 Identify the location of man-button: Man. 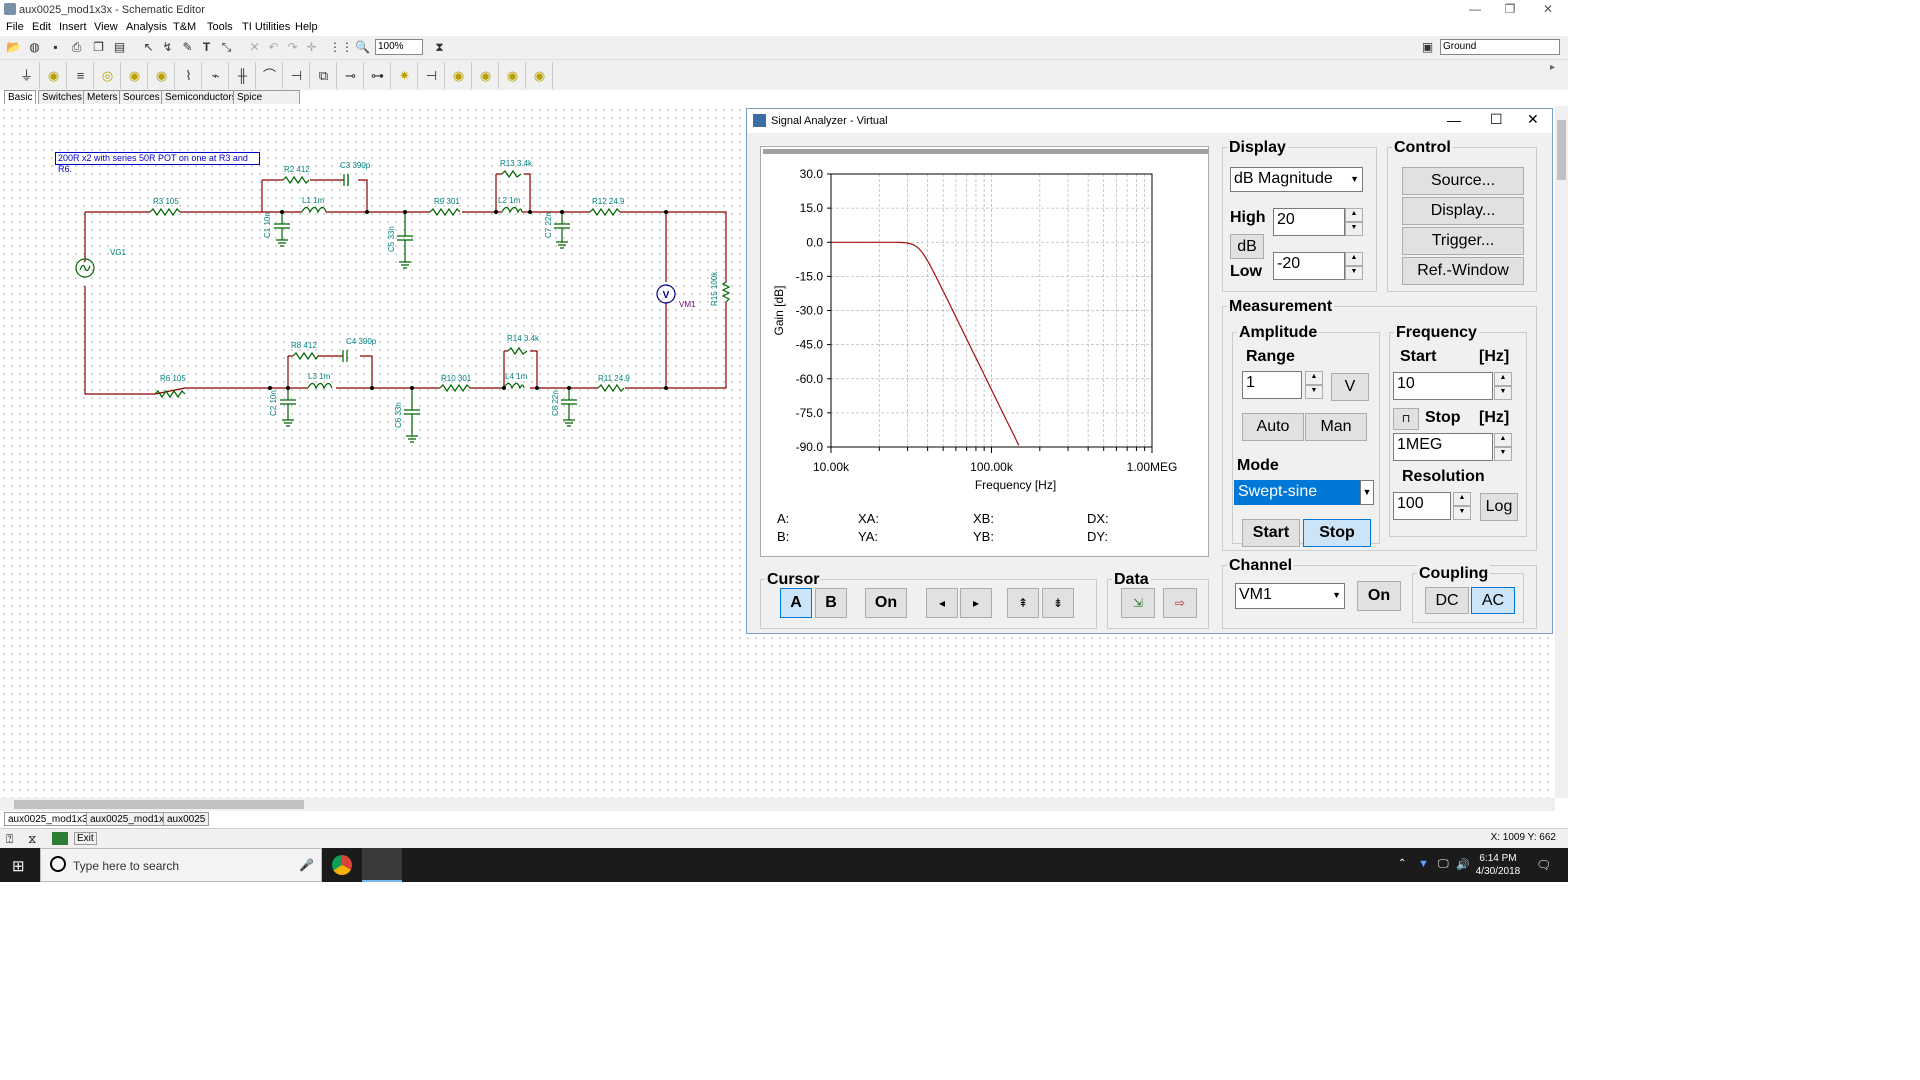
(1336, 427).